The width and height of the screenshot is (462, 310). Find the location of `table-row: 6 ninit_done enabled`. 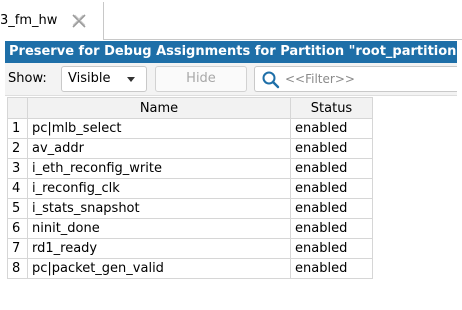

table-row: 6 ninit_done enabled is located at coordinates (190, 228).